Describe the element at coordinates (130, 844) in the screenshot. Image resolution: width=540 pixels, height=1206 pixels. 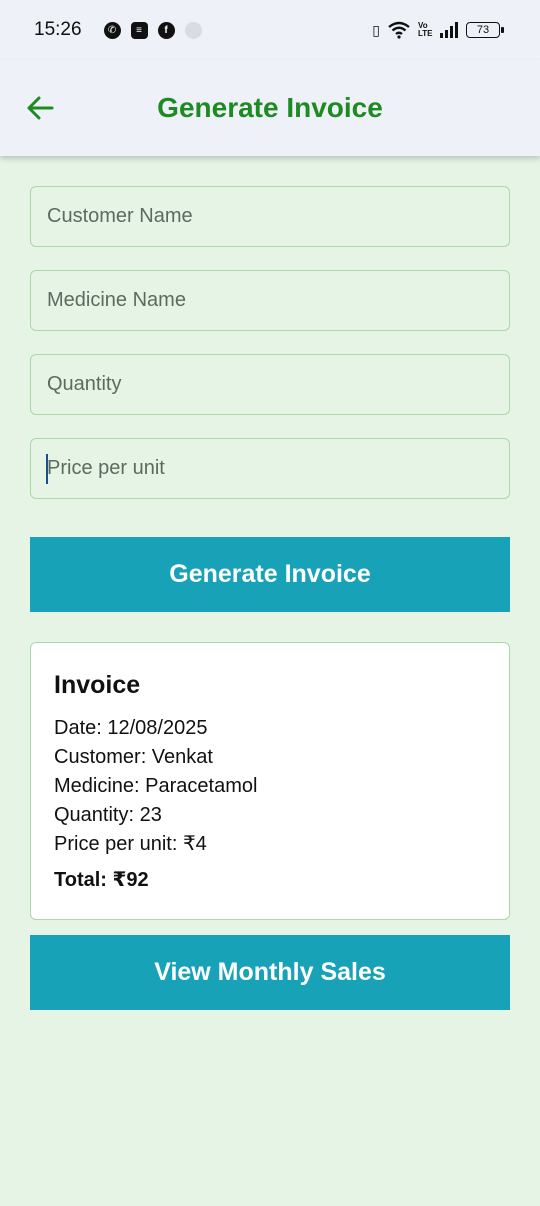
I see `invoice-price: Price per unit: ₹4` at that location.